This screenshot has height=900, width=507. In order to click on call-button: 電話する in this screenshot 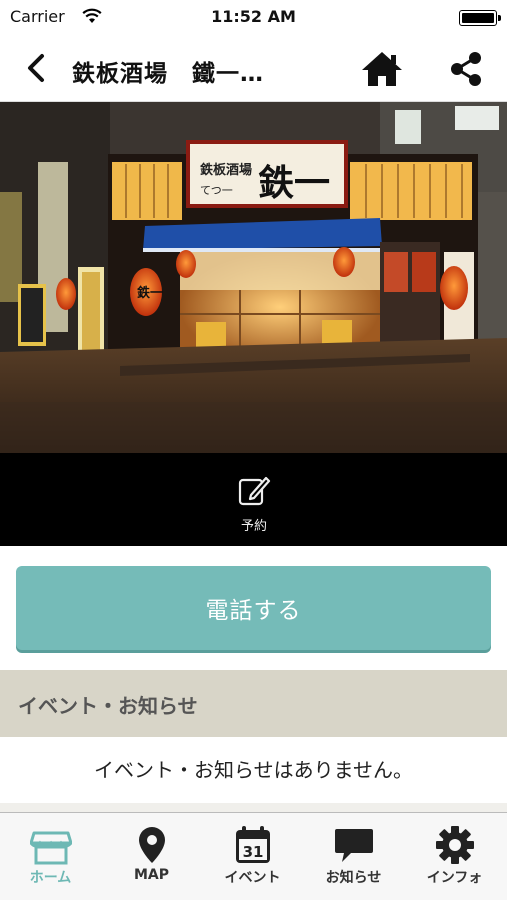, I will do `click(253, 608)`.